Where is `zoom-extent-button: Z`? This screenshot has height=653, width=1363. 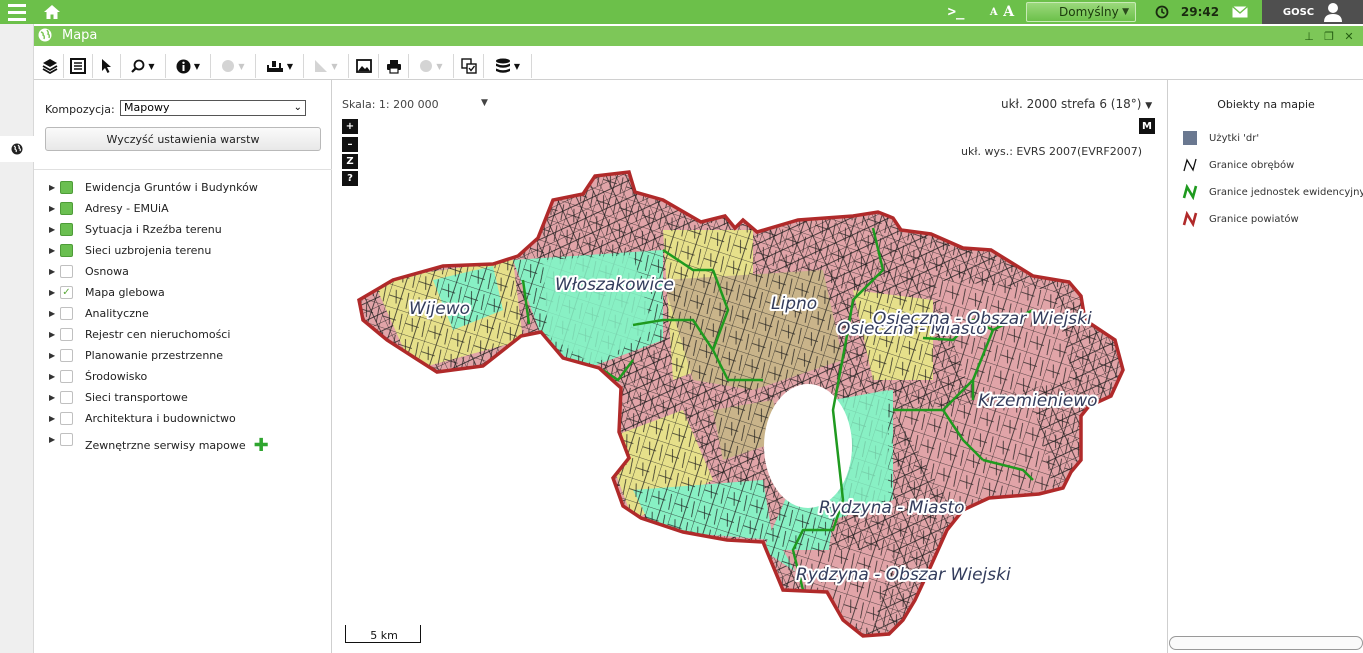
zoom-extent-button: Z is located at coordinates (350, 161).